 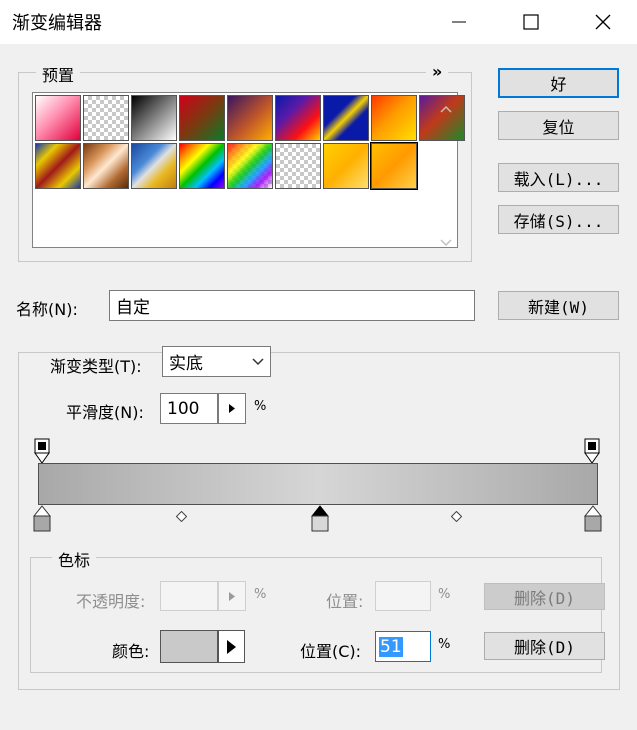 I want to click on color-stop-left, so click(x=42, y=521).